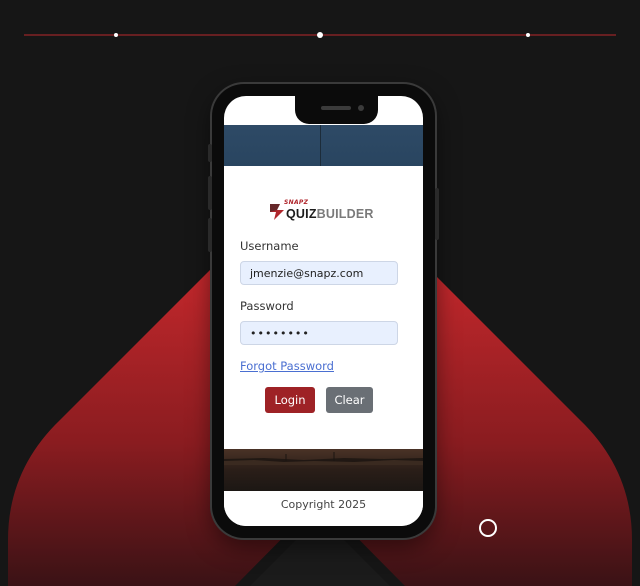 This screenshot has width=640, height=586. Describe the element at coordinates (210, 193) in the screenshot. I see `phone-volume-up` at that location.